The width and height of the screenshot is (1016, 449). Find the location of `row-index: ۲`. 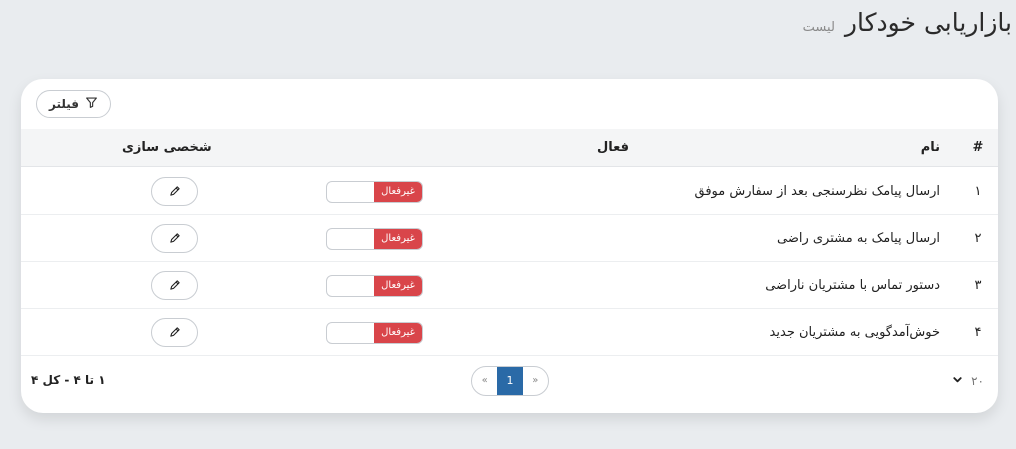

row-index: ۲ is located at coordinates (978, 238).